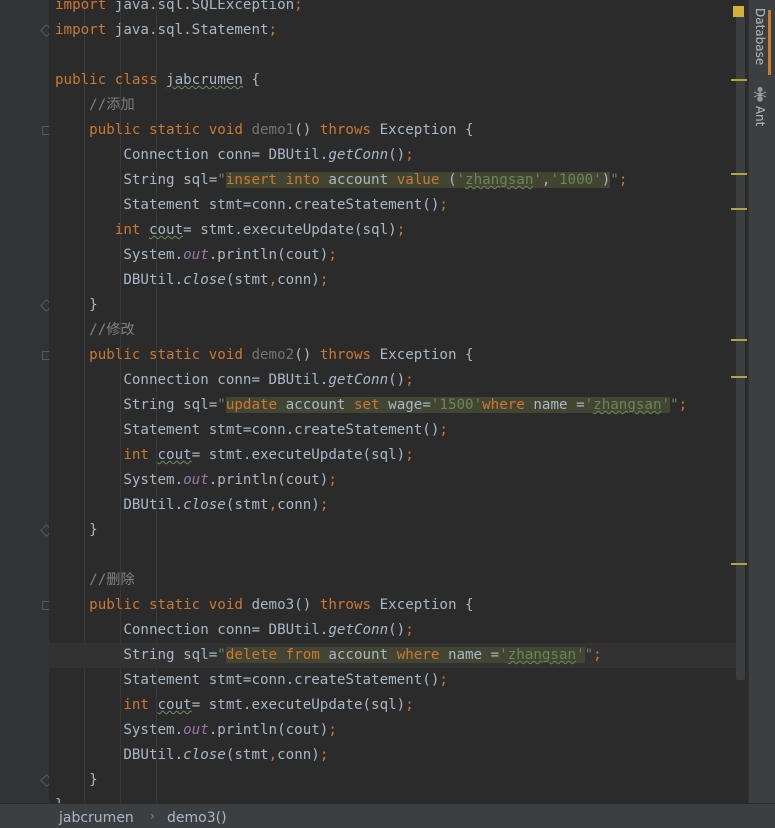  I want to click on code-token: zhangsan, so click(627, 405).